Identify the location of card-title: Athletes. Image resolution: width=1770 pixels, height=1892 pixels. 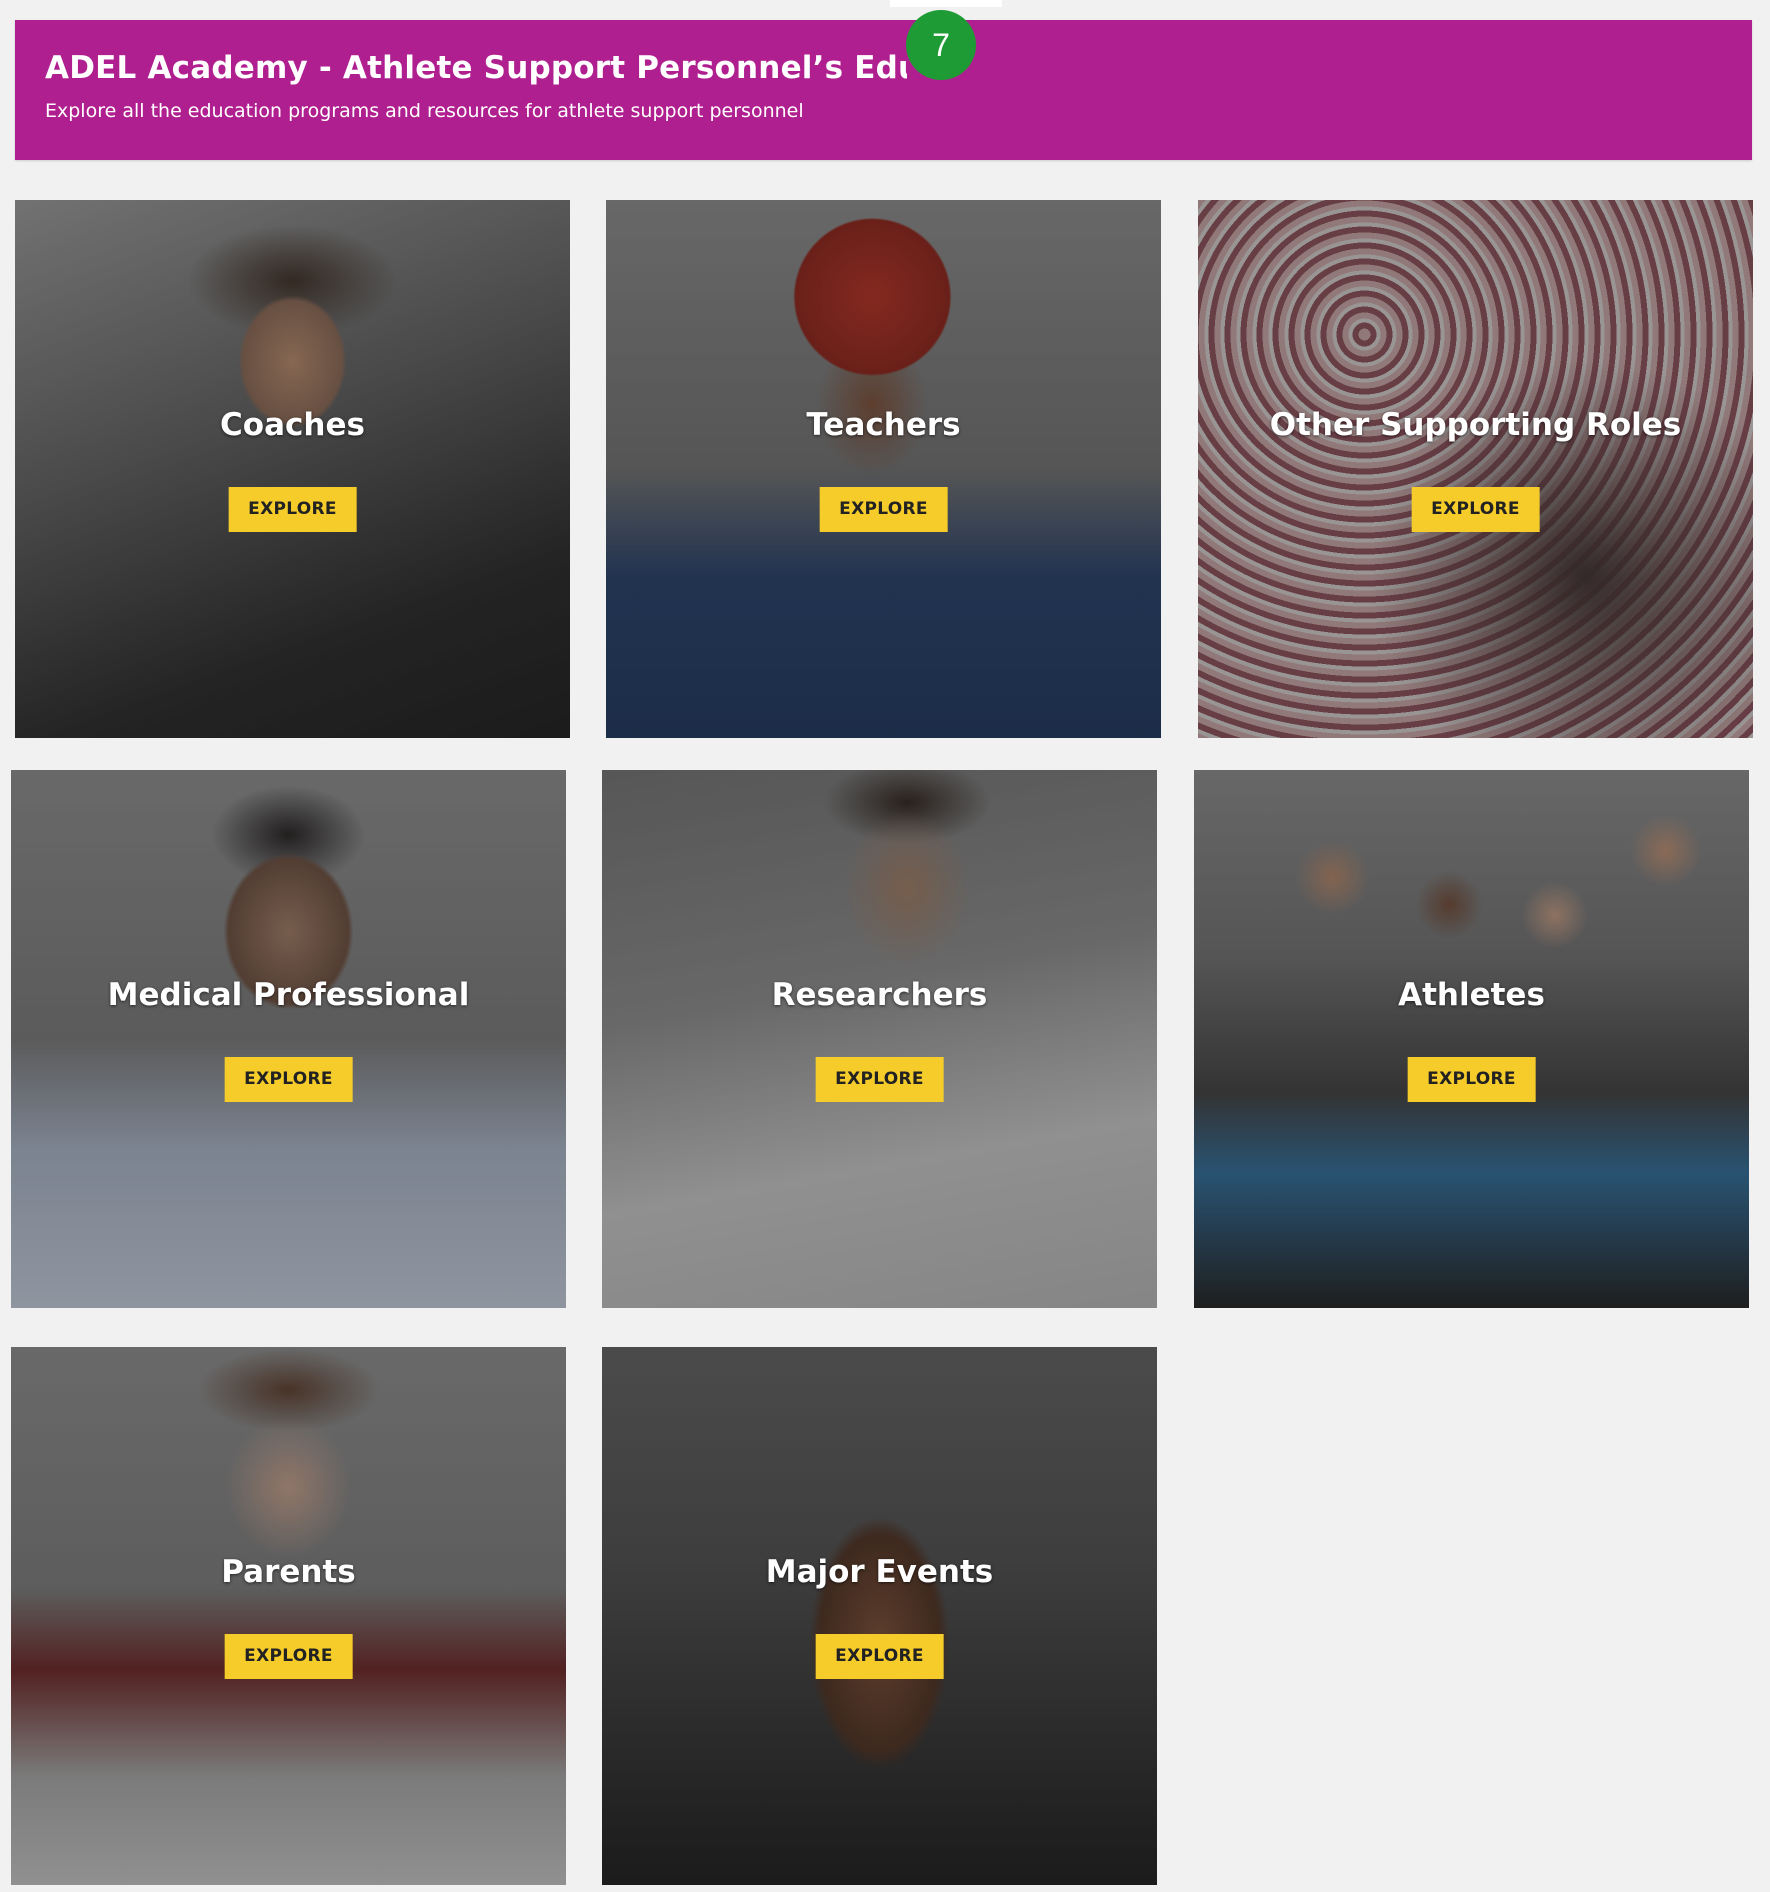
(1471, 995).